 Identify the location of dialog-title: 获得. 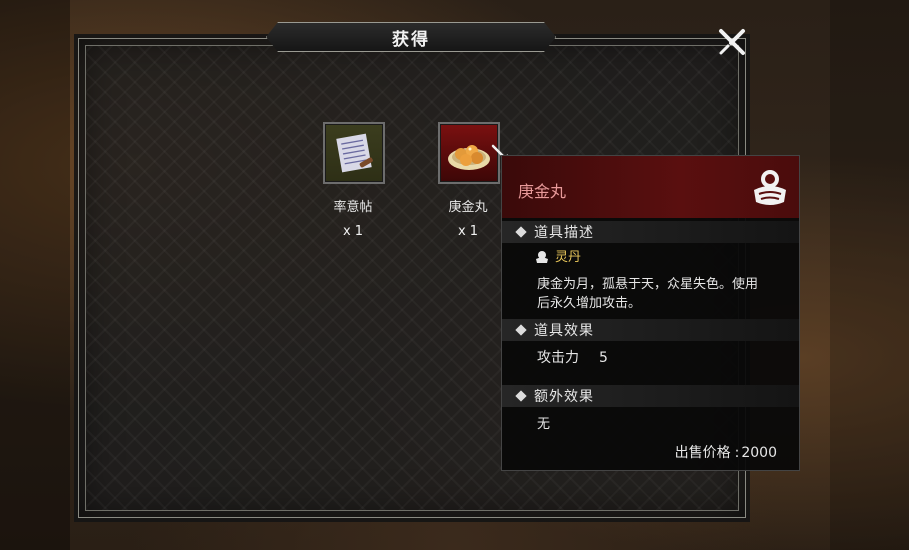
(411, 39).